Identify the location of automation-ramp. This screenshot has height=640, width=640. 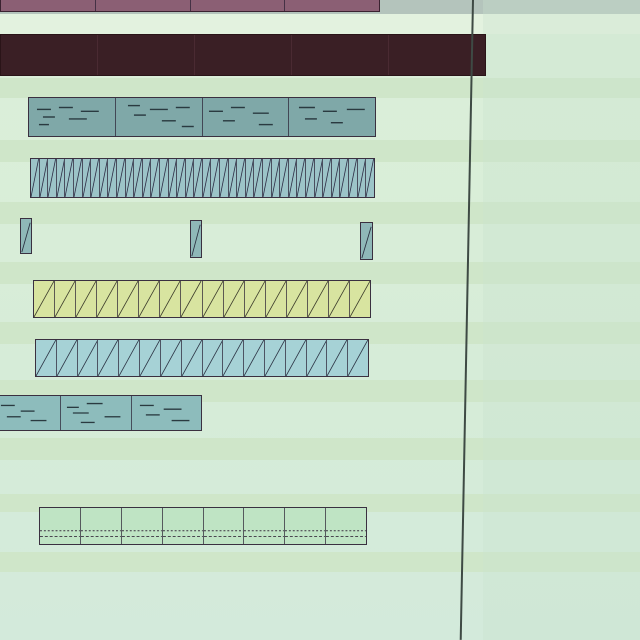
(196, 240).